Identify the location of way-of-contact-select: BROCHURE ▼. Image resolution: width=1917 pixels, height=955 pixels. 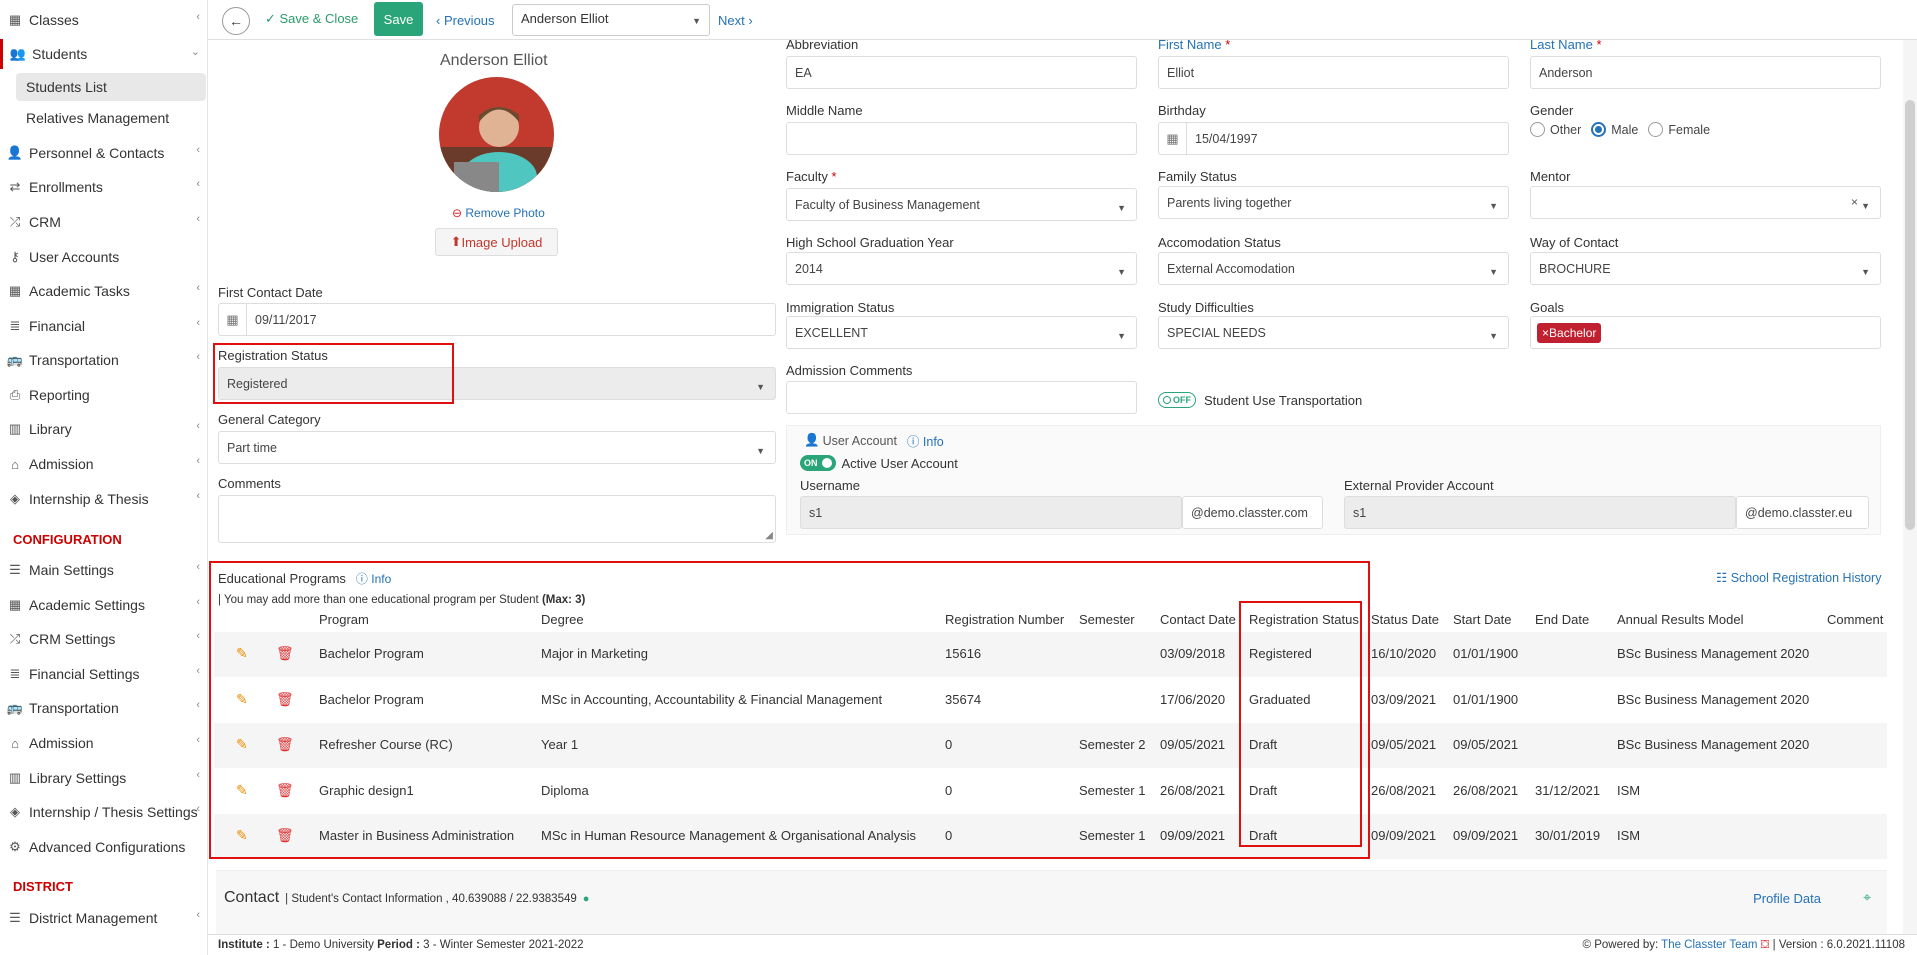
(1705, 268).